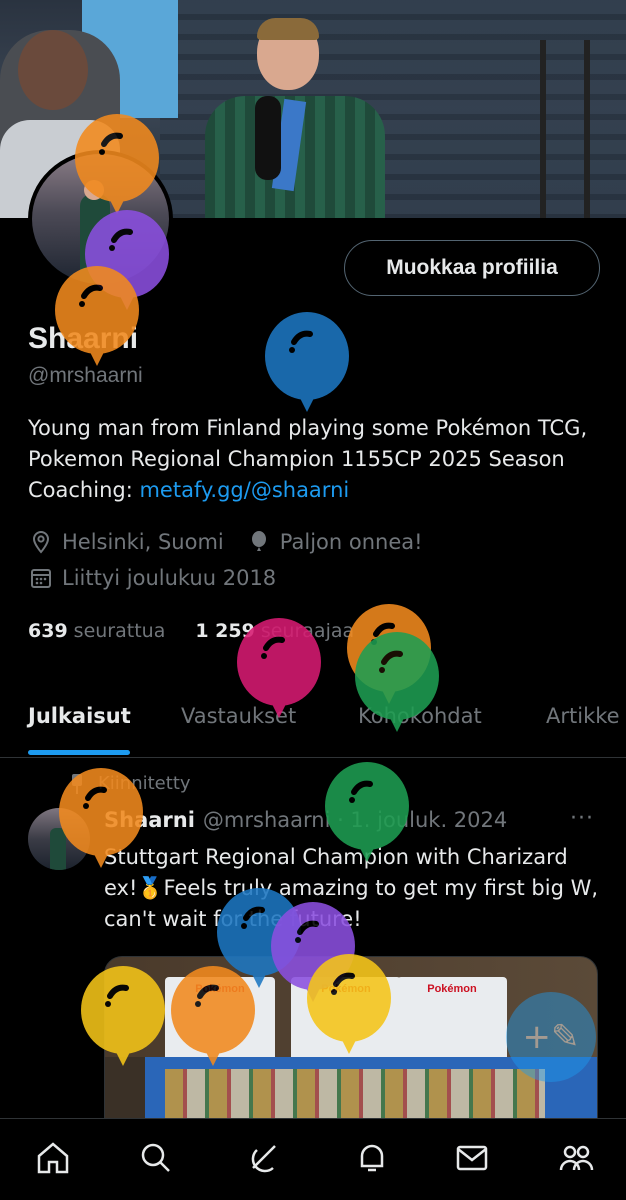 The width and height of the screenshot is (626, 1200). Describe the element at coordinates (576, 1158) in the screenshot. I see `communities-icon` at that location.